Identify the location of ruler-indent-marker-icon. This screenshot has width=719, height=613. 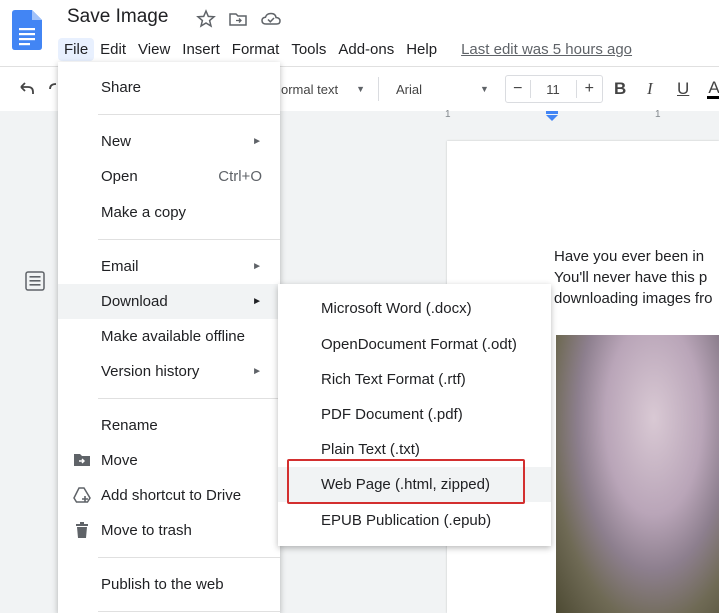
(552, 117).